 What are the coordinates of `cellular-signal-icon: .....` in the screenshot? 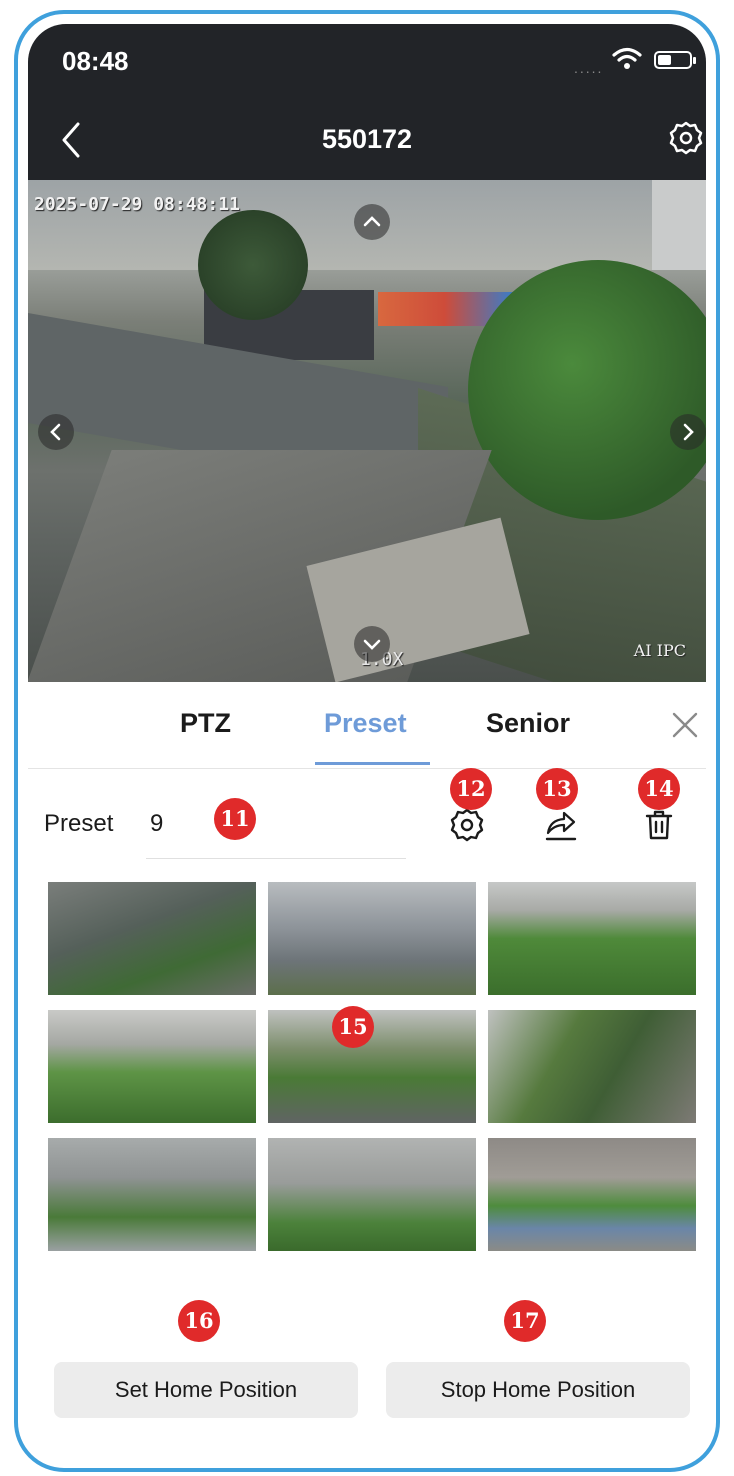 It's located at (589, 68).